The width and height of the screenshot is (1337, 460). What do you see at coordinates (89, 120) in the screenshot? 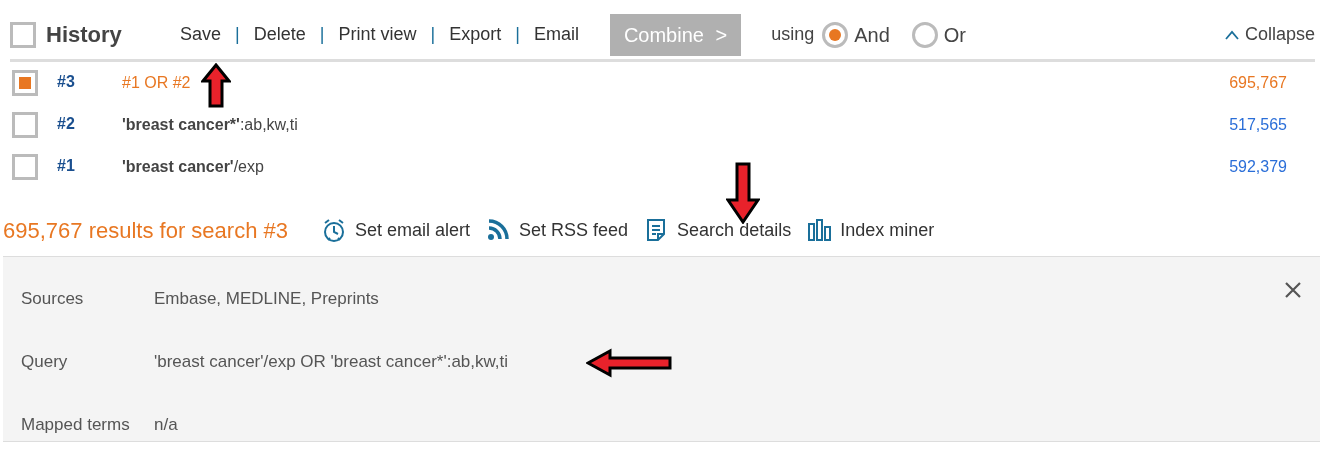
I see `search-number: #2` at bounding box center [89, 120].